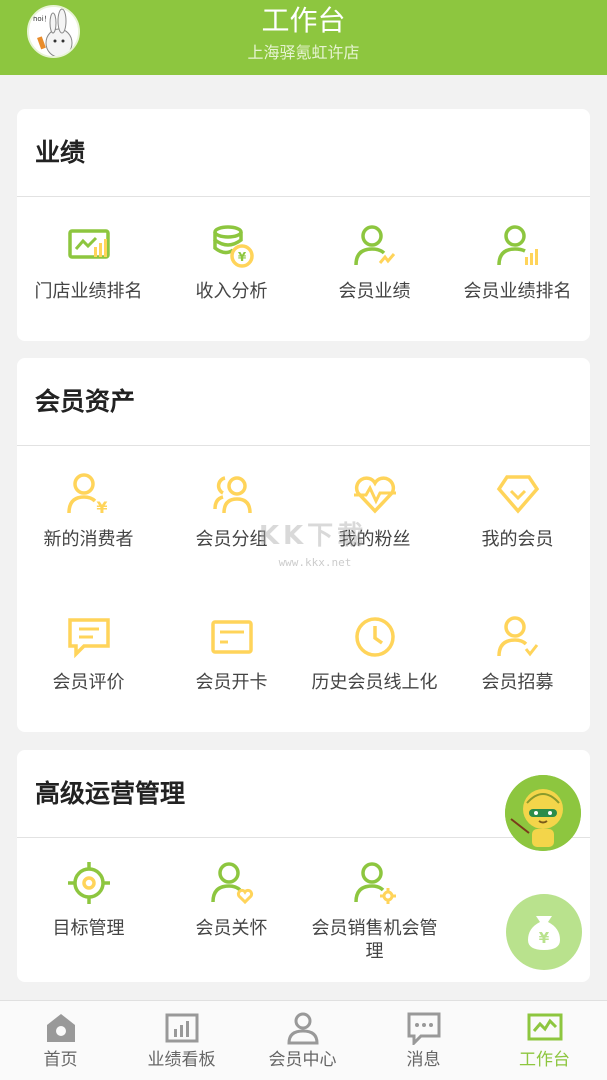  What do you see at coordinates (374, 940) in the screenshot?
I see `menu-item-label: 会员销售机会管理` at bounding box center [374, 940].